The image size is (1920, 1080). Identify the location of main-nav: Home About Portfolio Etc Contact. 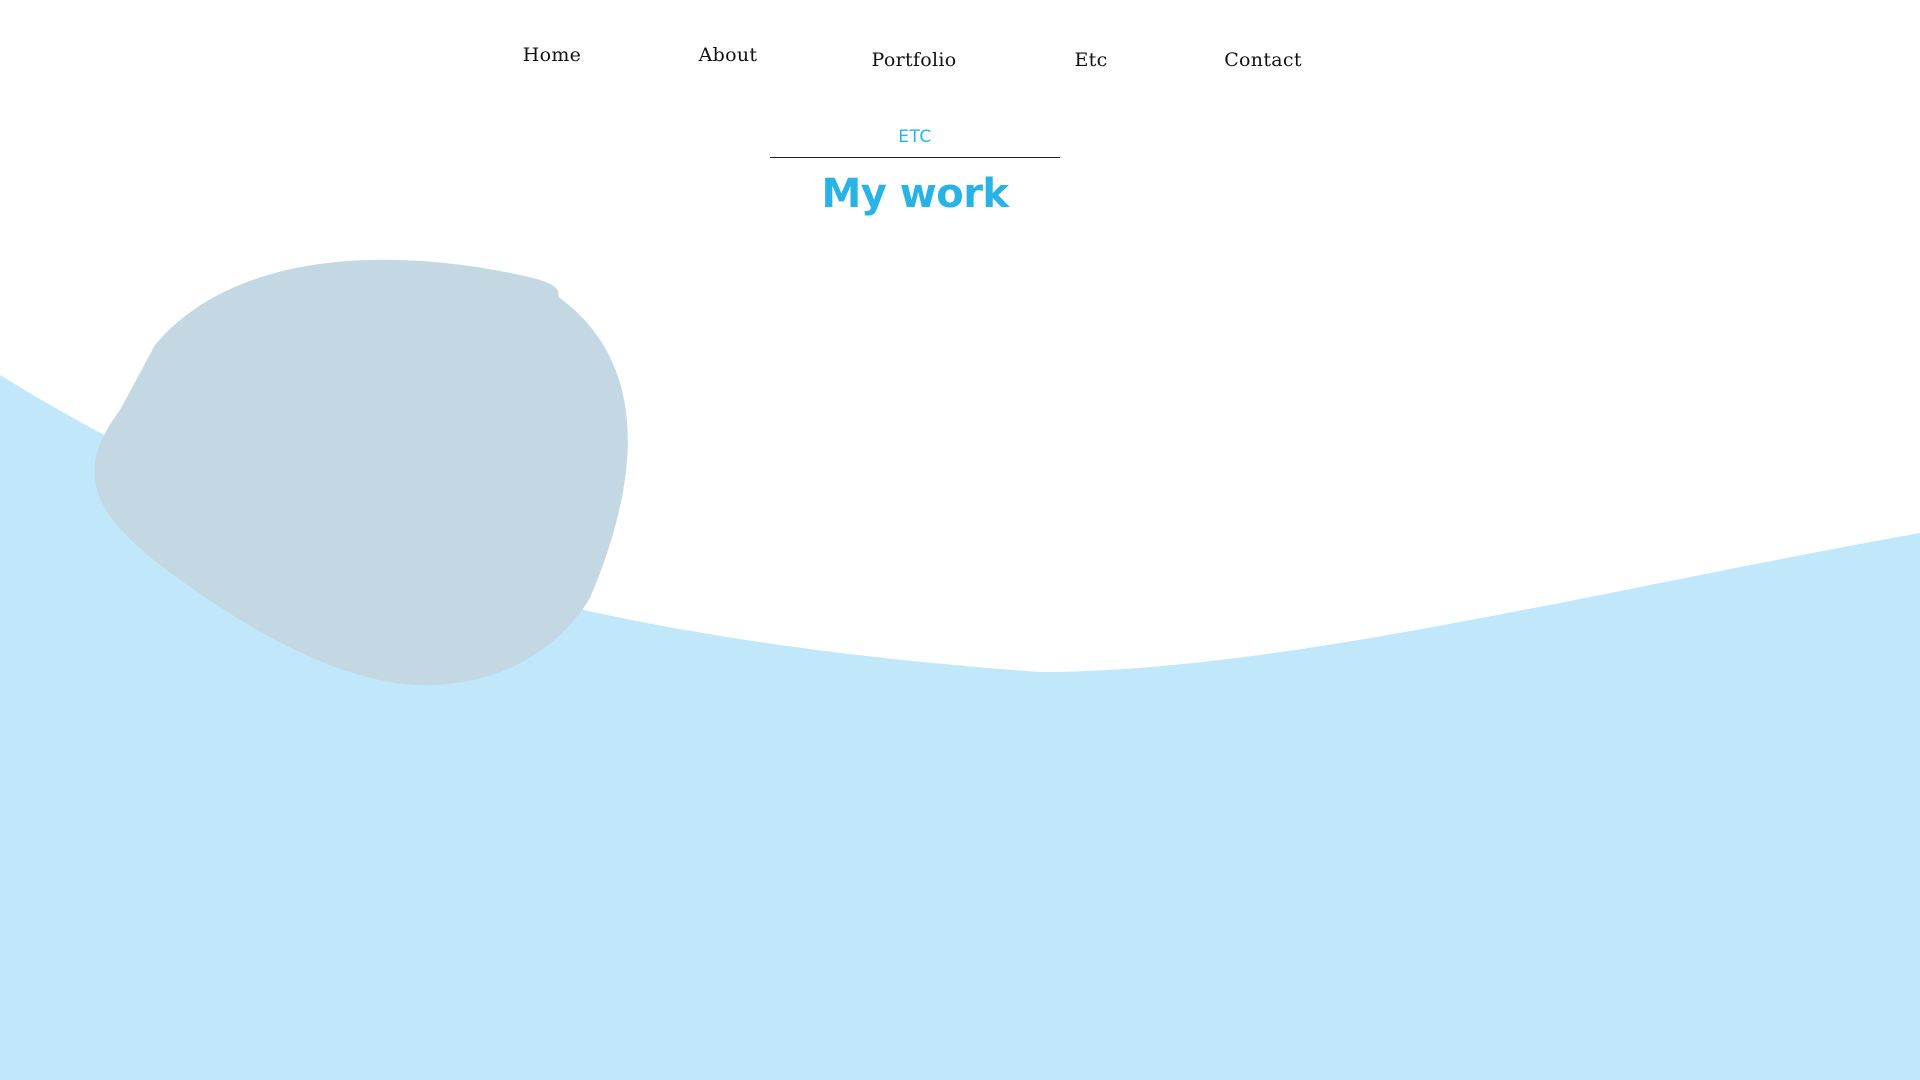
(960, 50).